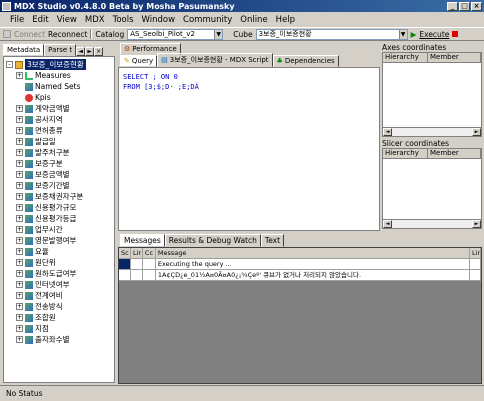  Describe the element at coordinates (59, 86) in the screenshot. I see `tree-node: Named Sets` at that location.